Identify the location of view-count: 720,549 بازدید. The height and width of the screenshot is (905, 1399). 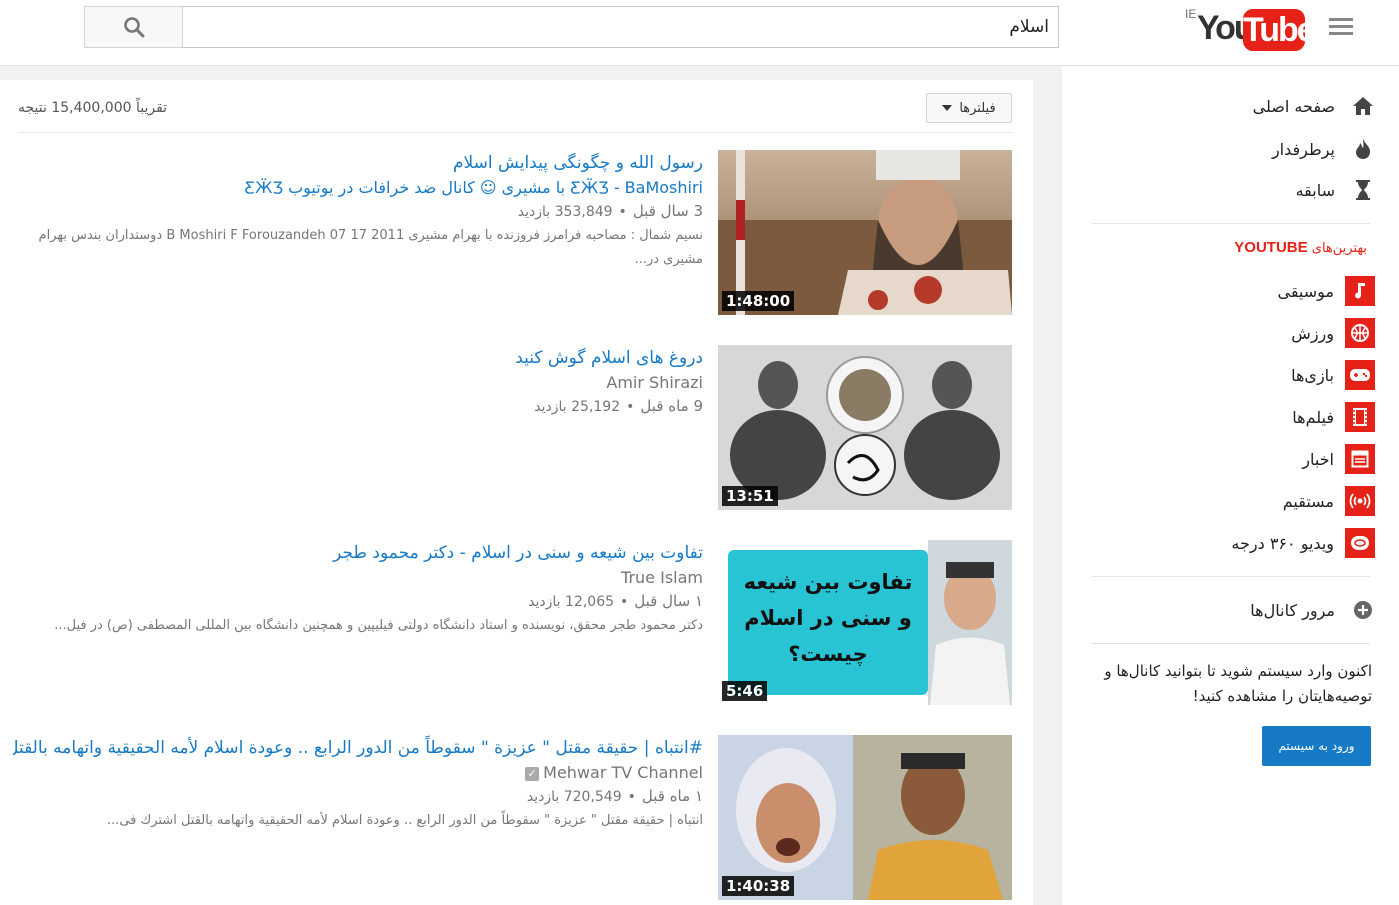
(574, 797).